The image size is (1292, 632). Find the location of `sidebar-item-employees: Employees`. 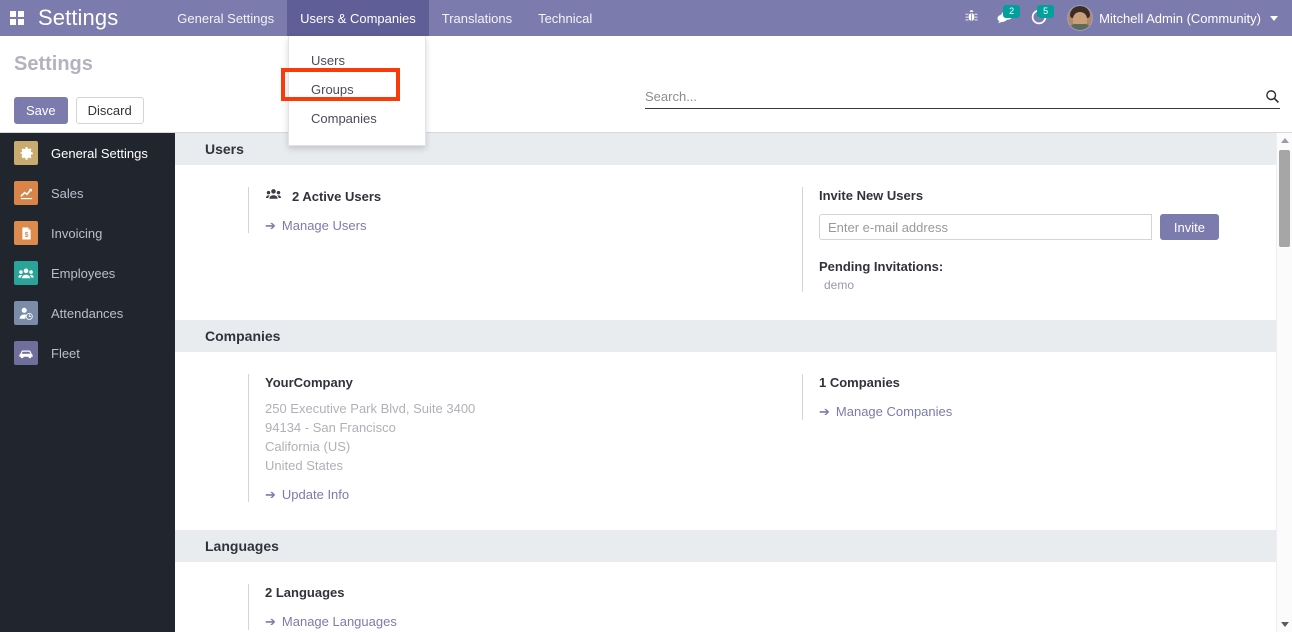

sidebar-item-employees: Employees is located at coordinates (87, 273).